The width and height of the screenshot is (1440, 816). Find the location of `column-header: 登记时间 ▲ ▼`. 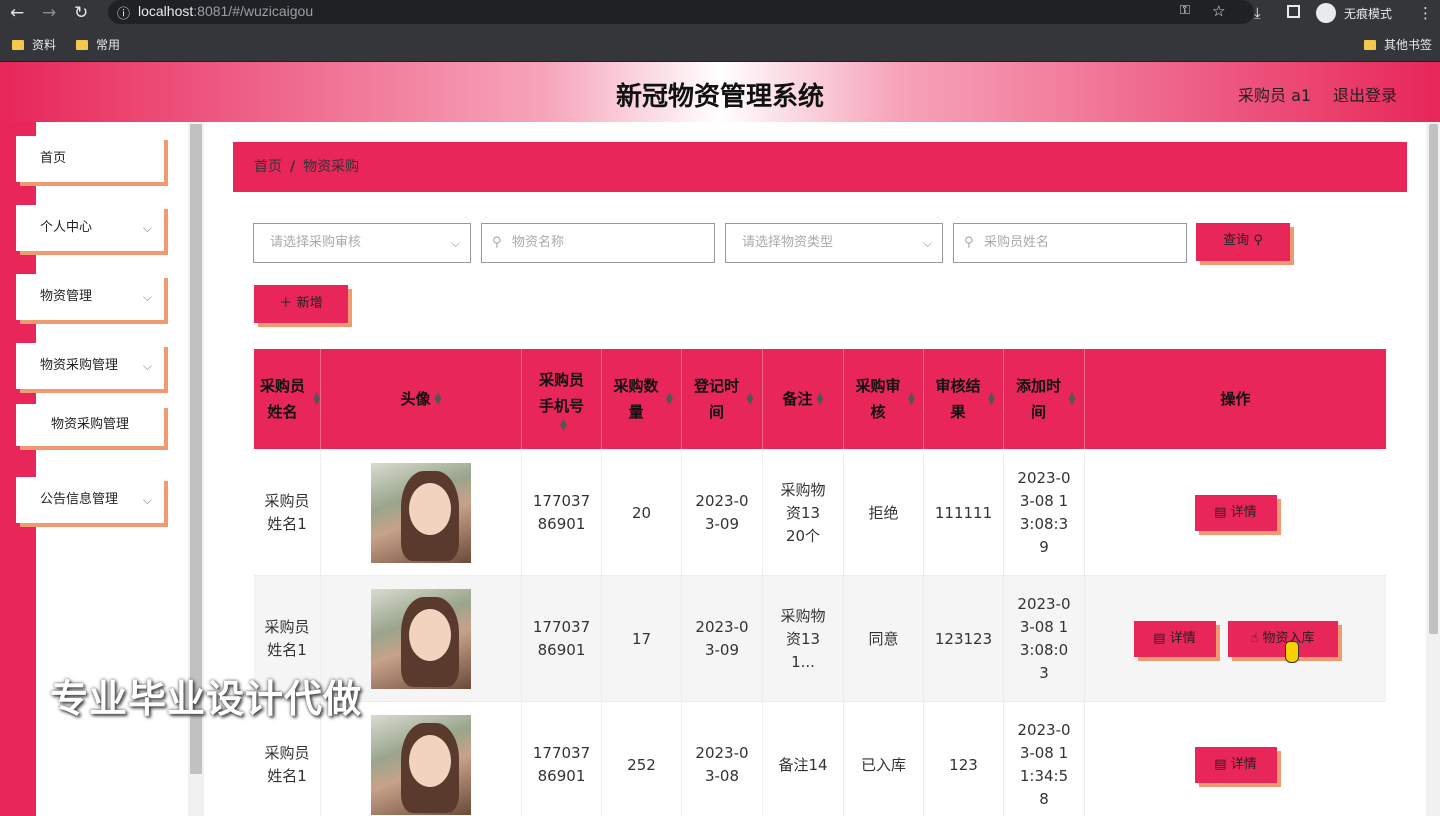

column-header: 登记时间 ▲ ▼ is located at coordinates (722, 399).